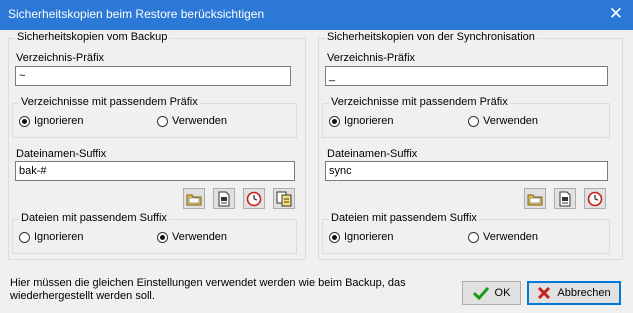 This screenshot has width=633, height=313. What do you see at coordinates (491, 293) in the screenshot?
I see `ok-button: OK` at bounding box center [491, 293].